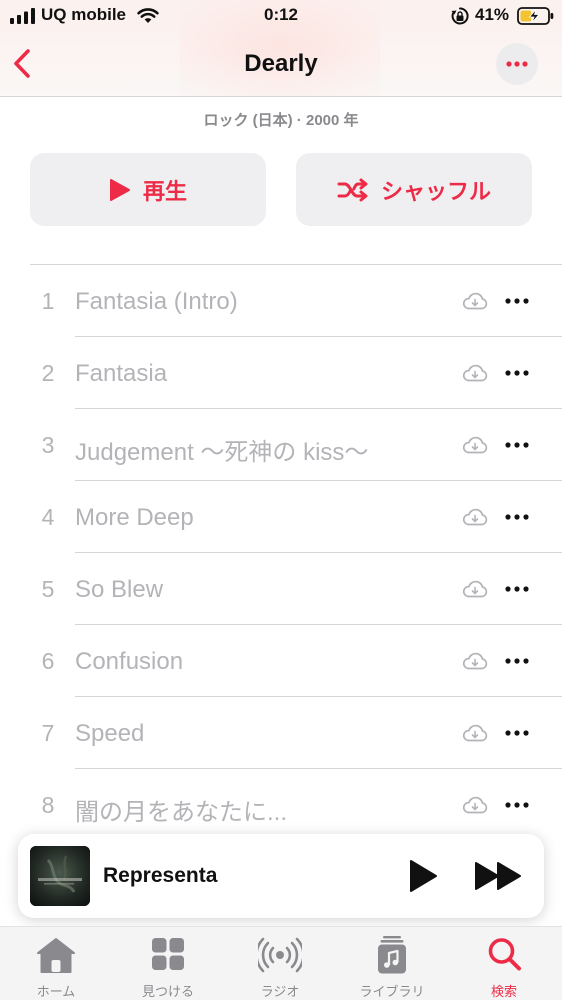 The width and height of the screenshot is (562, 1000). I want to click on track-row: 1 Fantasia (Intro), so click(281, 301).